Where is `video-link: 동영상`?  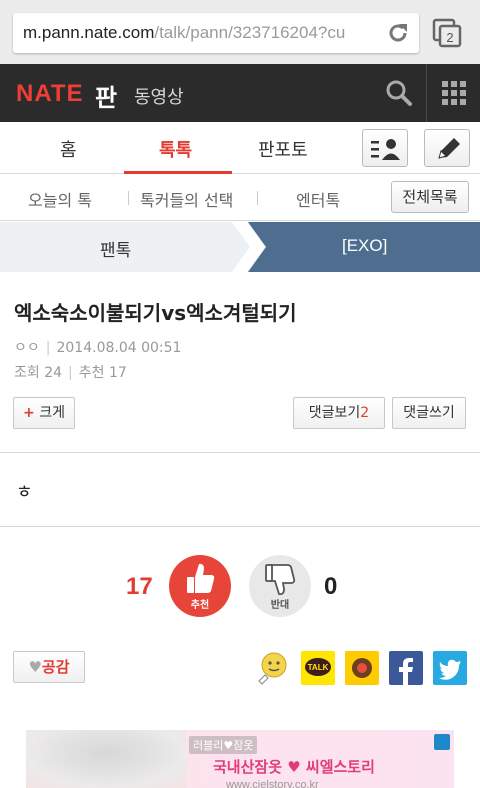
video-link: 동영상 is located at coordinates (159, 96).